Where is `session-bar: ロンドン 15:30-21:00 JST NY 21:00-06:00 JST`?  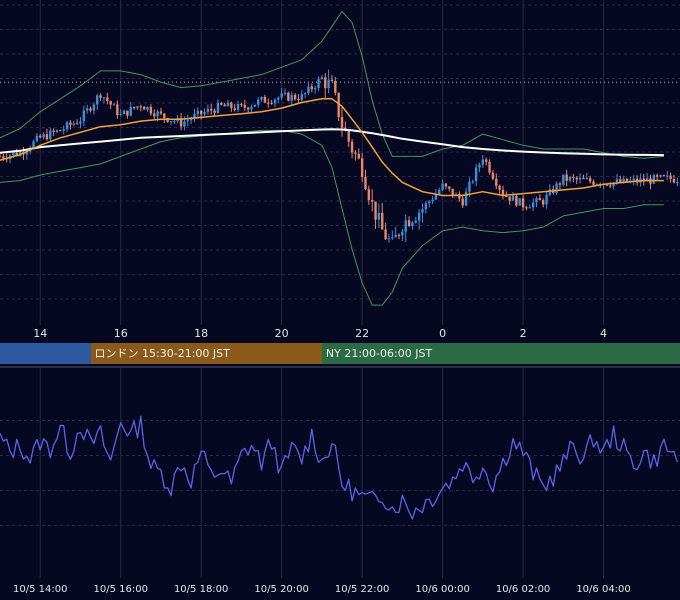 session-bar: ロンドン 15:30-21:00 JST NY 21:00-06:00 JST is located at coordinates (340, 353).